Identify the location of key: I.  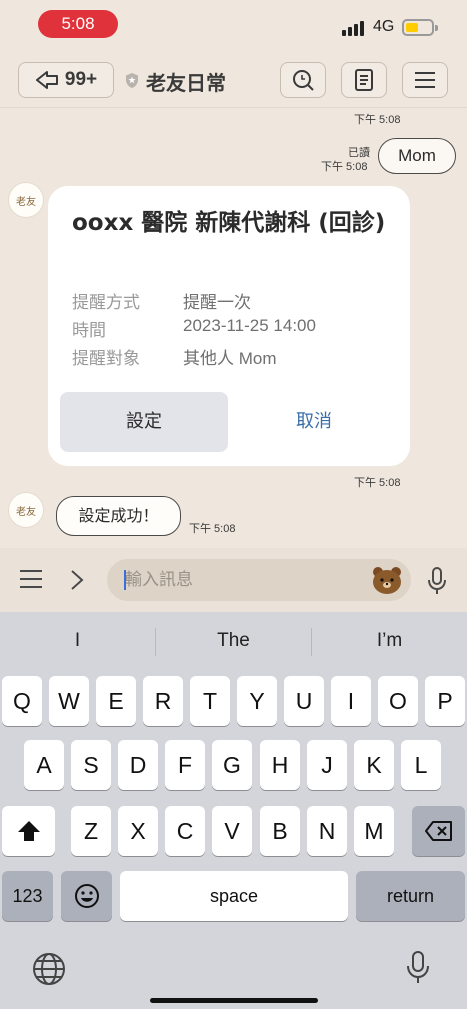
(351, 701).